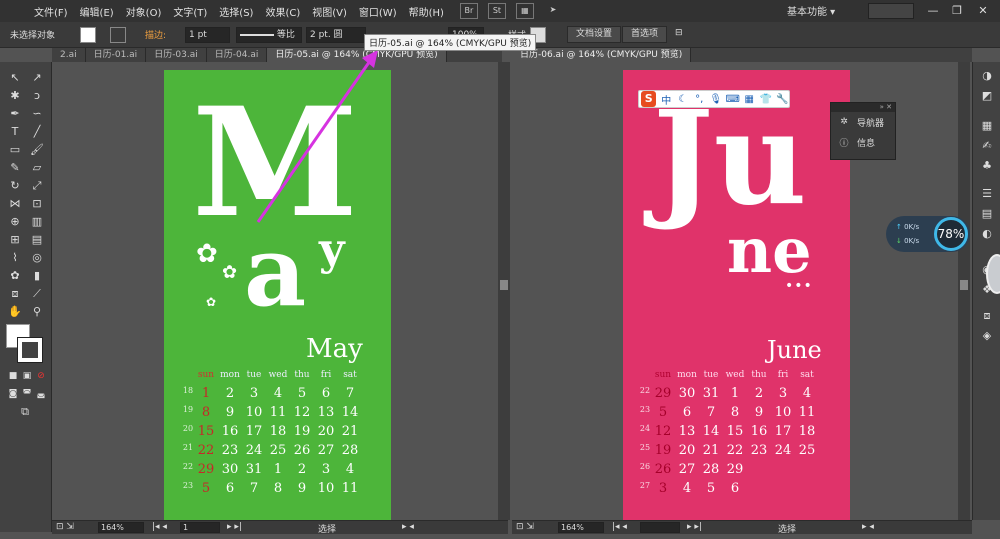 The height and width of the screenshot is (539, 1000). What do you see at coordinates (987, 234) in the screenshot?
I see `transparency-panel-icon: ◐` at bounding box center [987, 234].